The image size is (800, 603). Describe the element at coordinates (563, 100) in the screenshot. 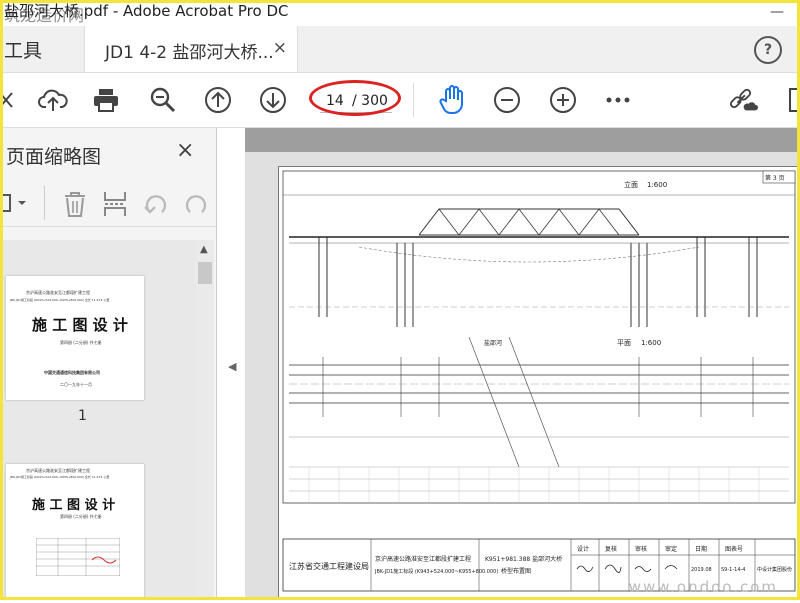

I see `zoom-in-icon` at that location.